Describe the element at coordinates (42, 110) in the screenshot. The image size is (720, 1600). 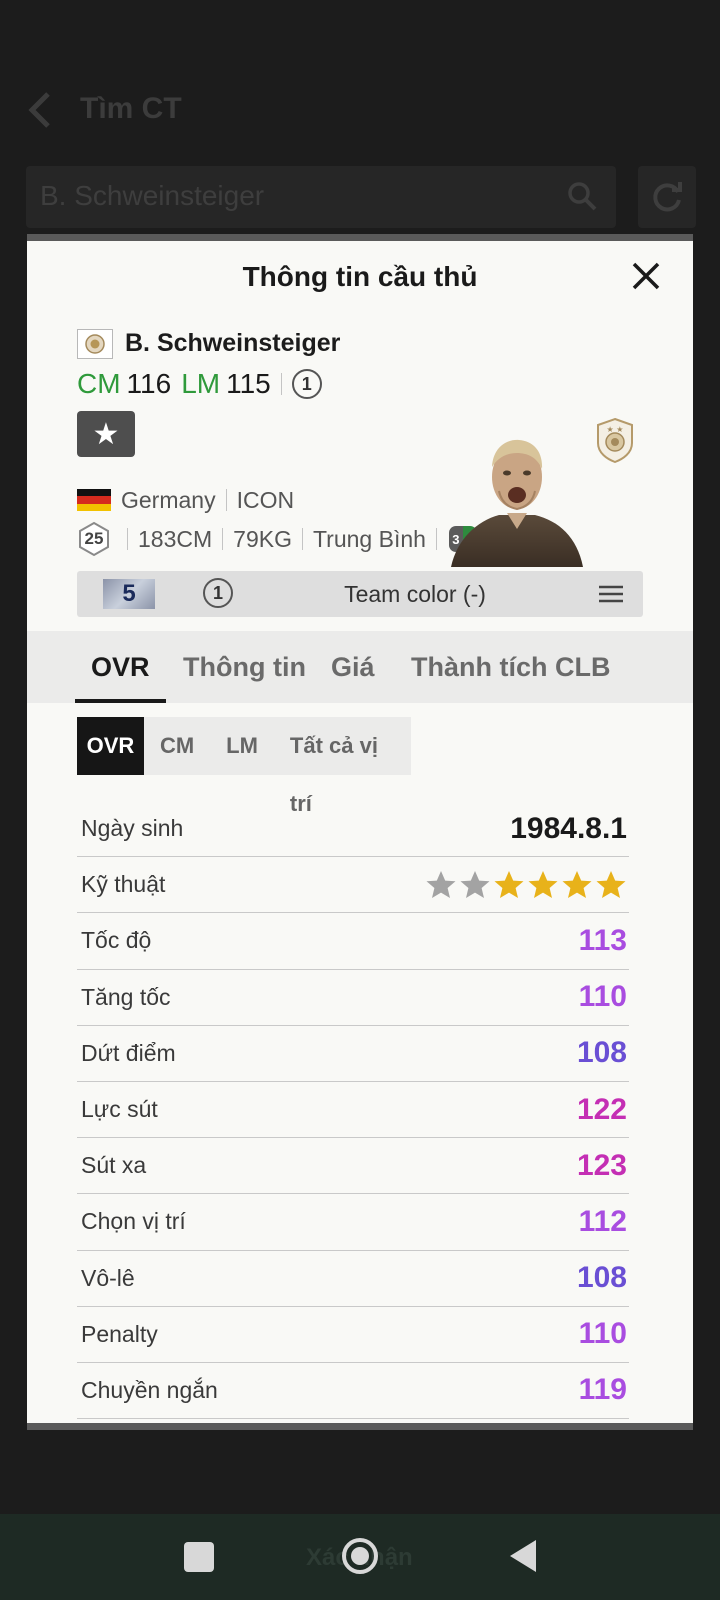
I see `back-arrow-icon` at that location.